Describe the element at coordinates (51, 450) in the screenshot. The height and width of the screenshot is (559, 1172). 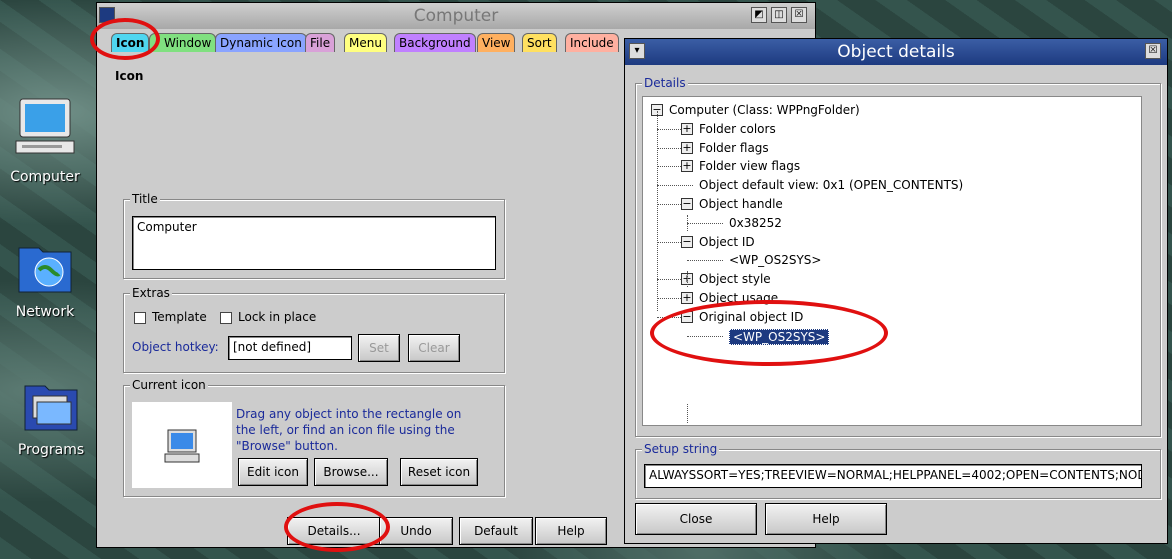
I see `desktop-icon-label: Programs` at that location.